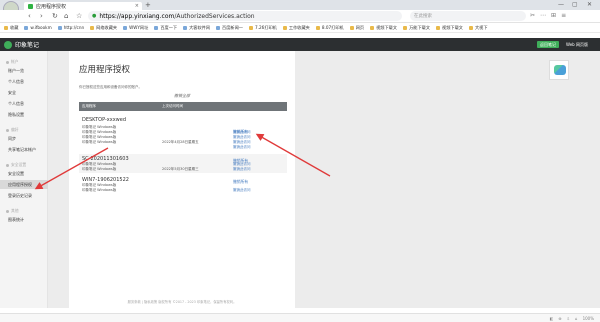  Describe the element at coordinates (55, 16) in the screenshot. I see `reload-button: ↻` at that location.